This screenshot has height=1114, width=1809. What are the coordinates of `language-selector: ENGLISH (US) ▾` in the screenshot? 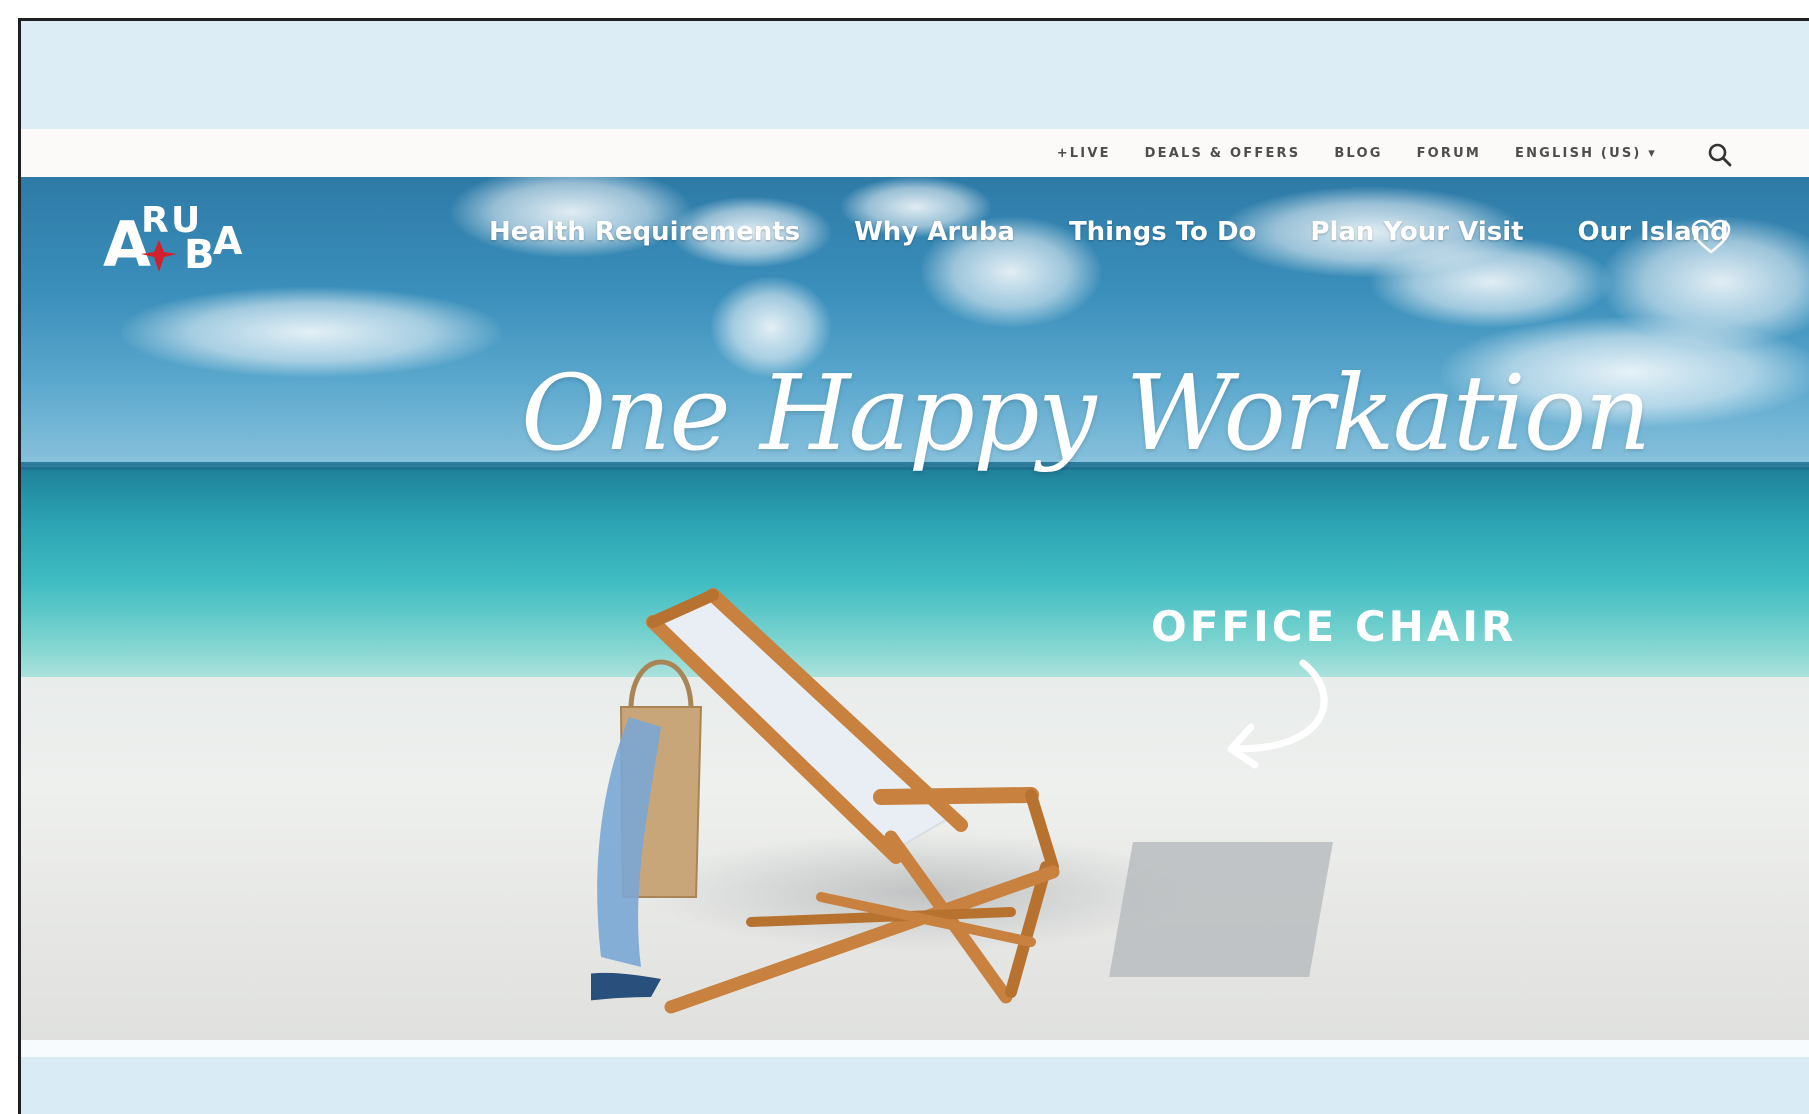 It's located at (1586, 153).